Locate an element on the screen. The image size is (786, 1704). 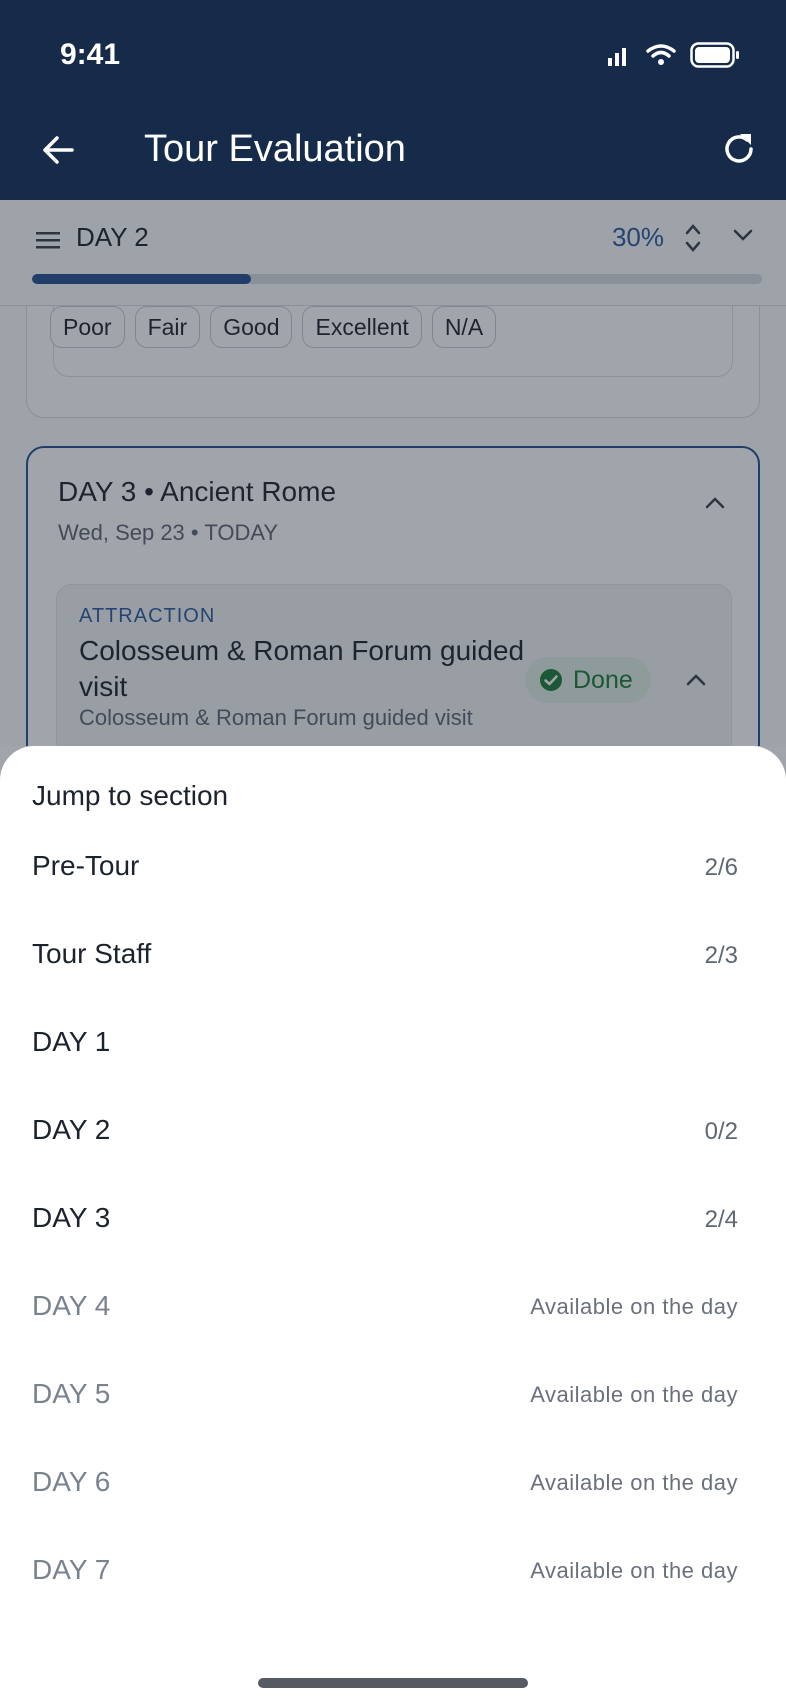
section-item: DAY 7 Available on the day is located at coordinates (393, 1572).